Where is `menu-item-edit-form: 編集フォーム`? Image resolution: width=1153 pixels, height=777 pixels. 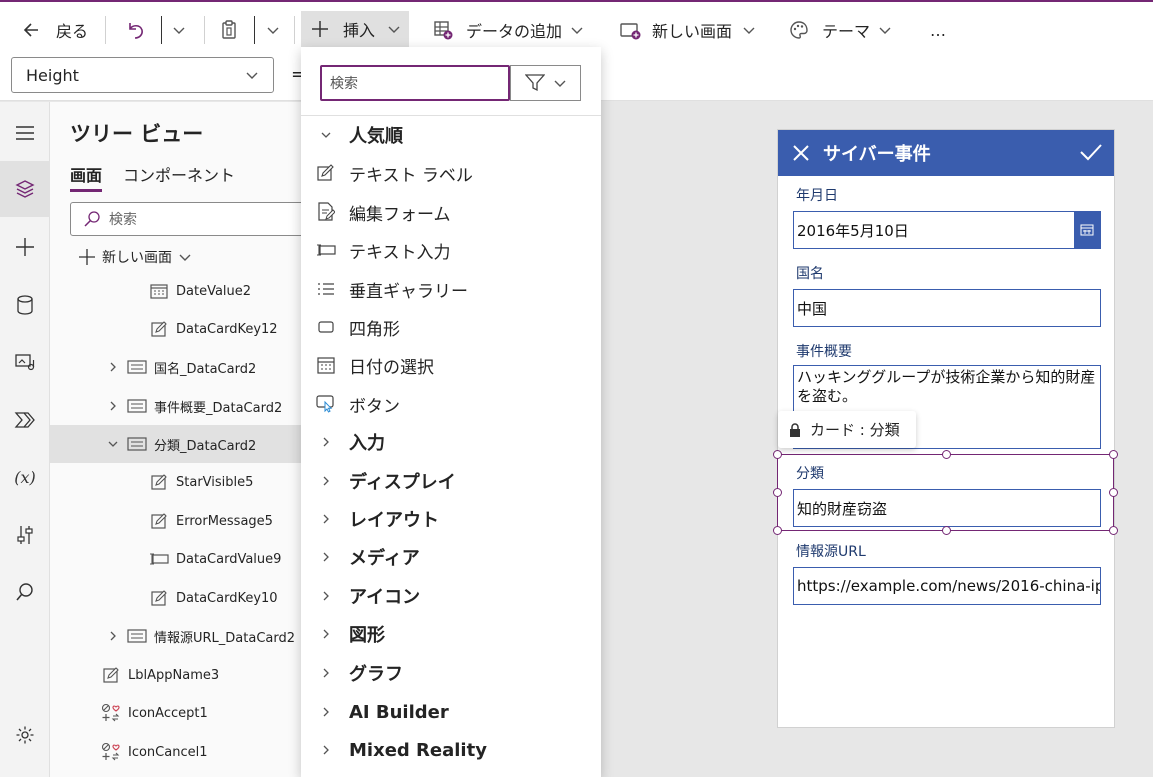
menu-item-edit-form: 編集フォーム is located at coordinates (451, 212).